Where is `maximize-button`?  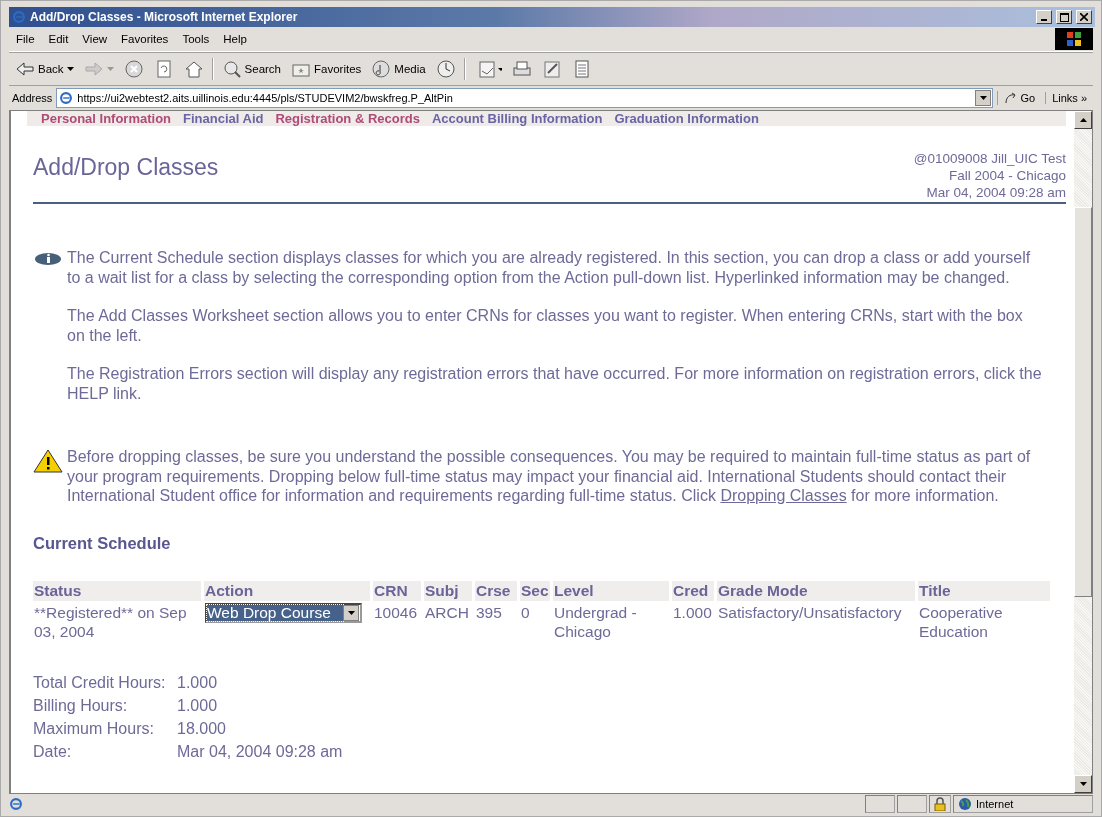 maximize-button is located at coordinates (1064, 17).